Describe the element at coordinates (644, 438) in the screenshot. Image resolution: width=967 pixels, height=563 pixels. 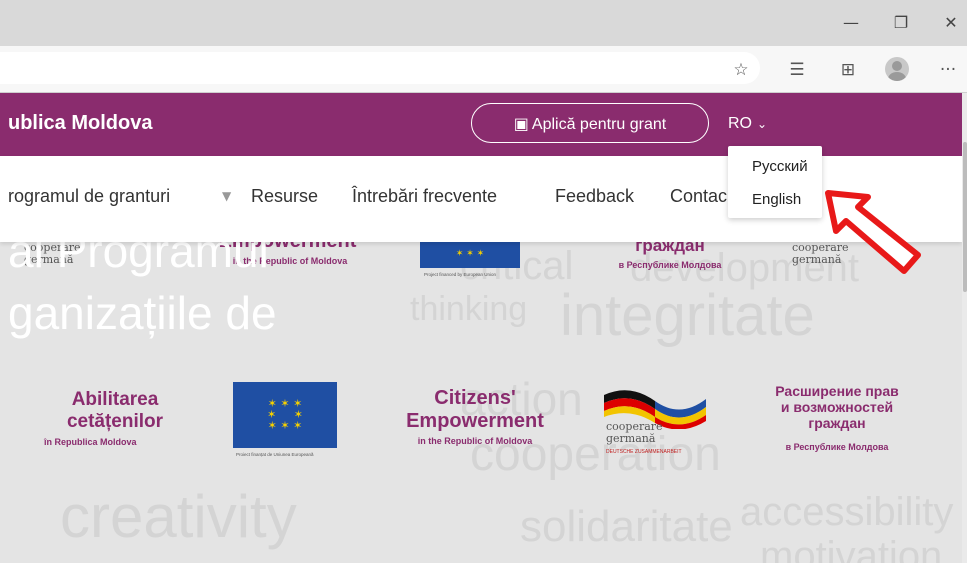
I see `cooperare-germana-logo: cooperare germană DEUTSCHE ZUSAMMENARBEIT` at that location.